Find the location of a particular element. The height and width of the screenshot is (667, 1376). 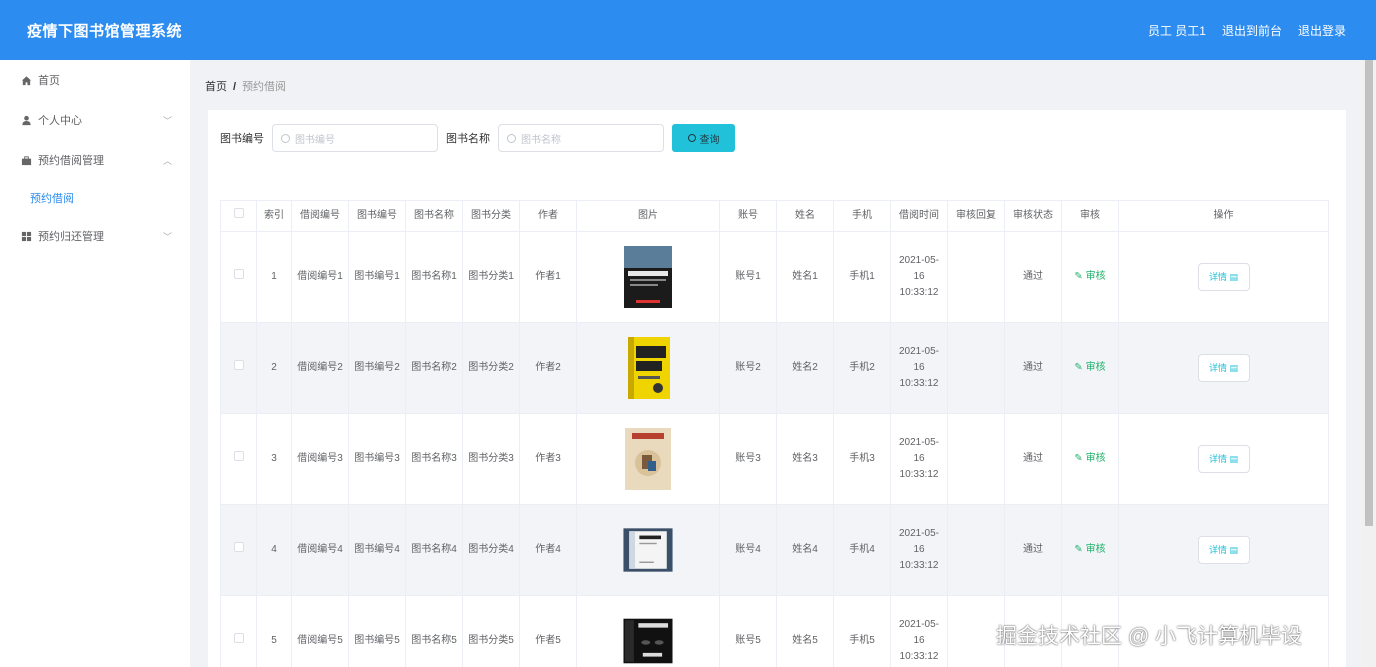

search-button: 查询 is located at coordinates (703, 138).